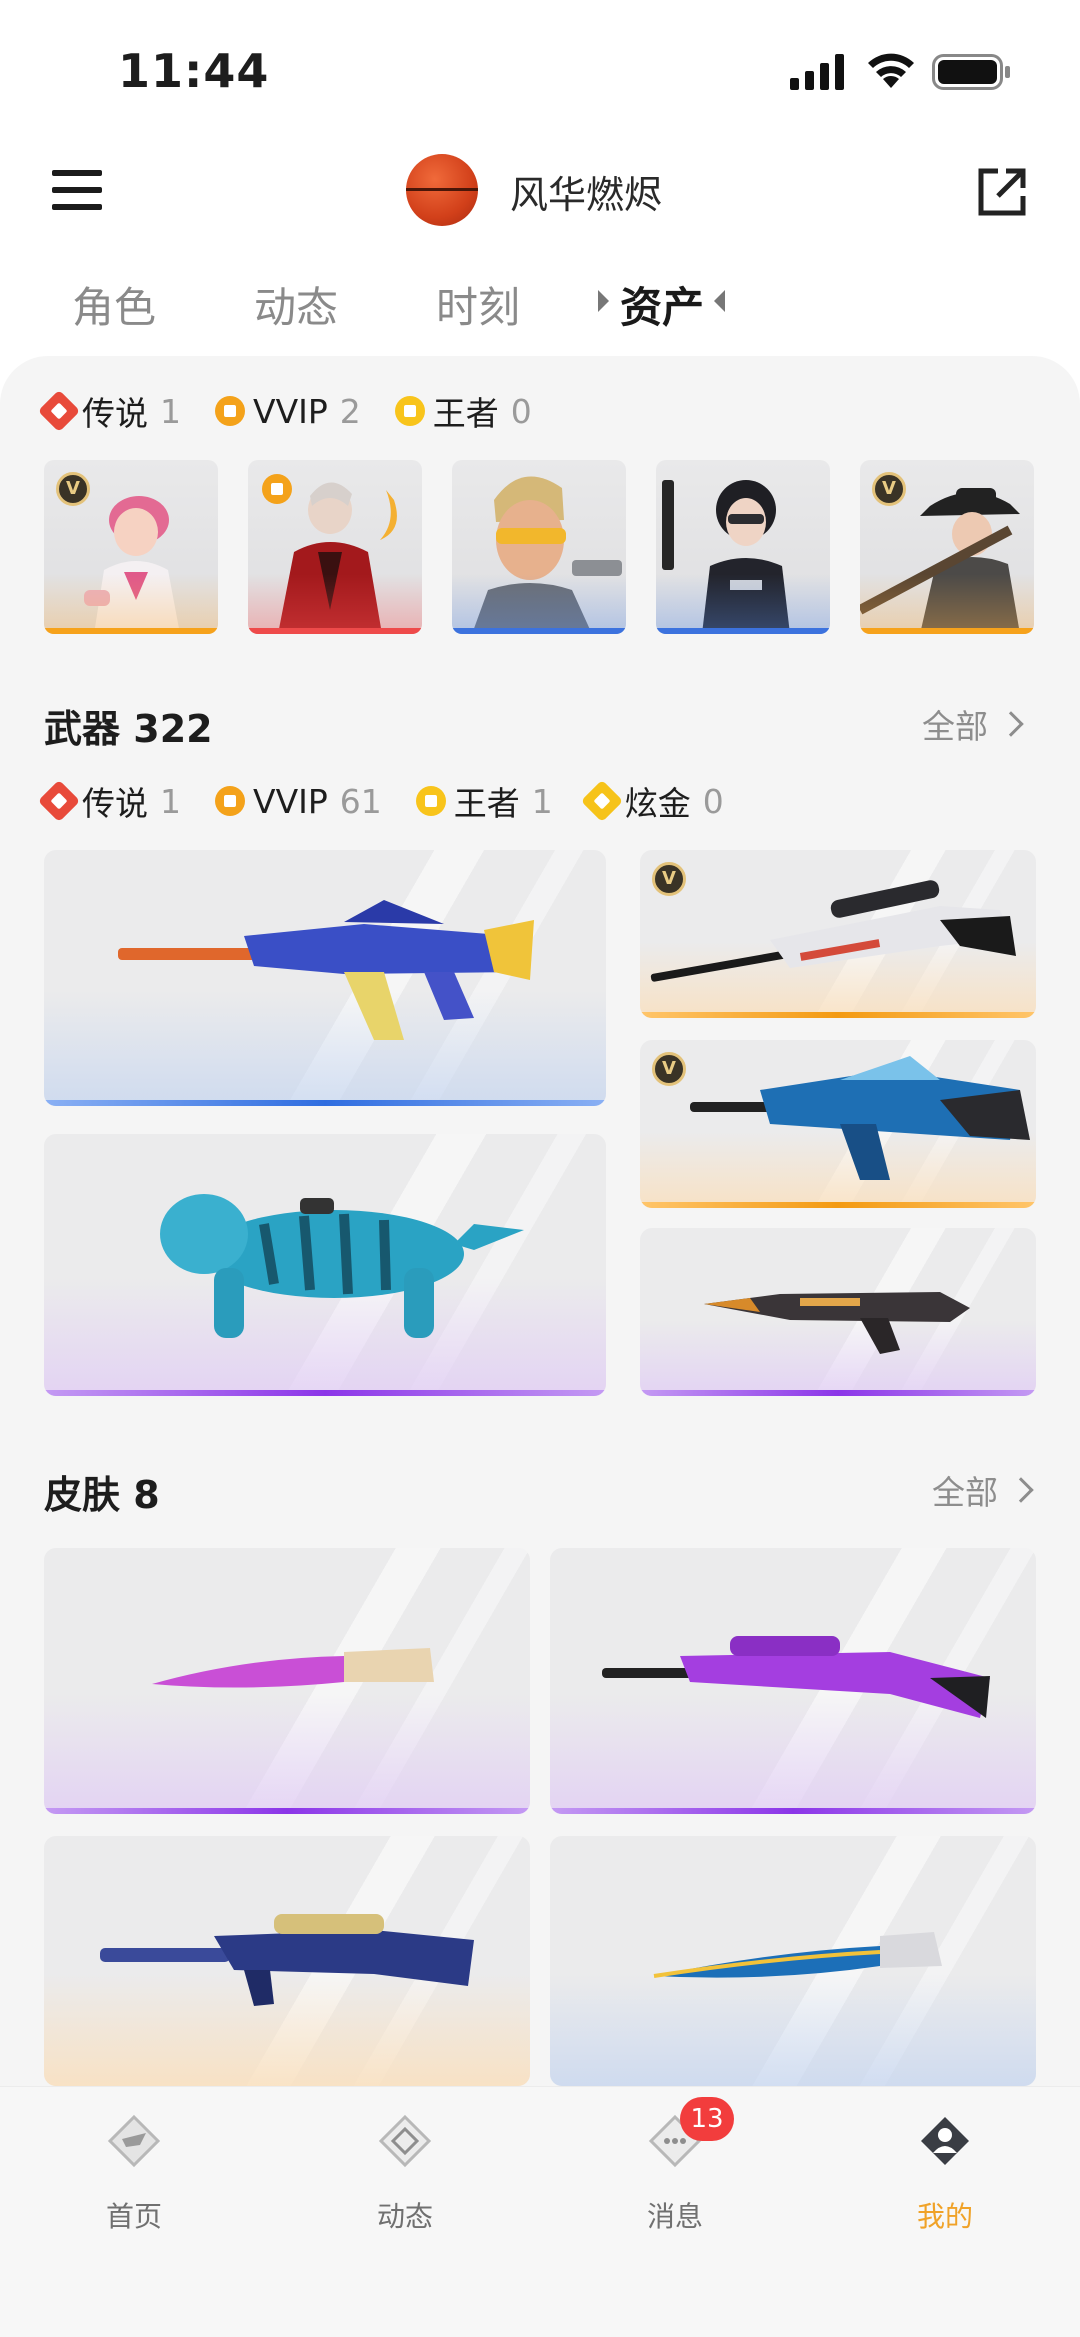 The height and width of the screenshot is (2337, 1080). What do you see at coordinates (484, 801) in the screenshot?
I see `rarity-king: 王者 1` at bounding box center [484, 801].